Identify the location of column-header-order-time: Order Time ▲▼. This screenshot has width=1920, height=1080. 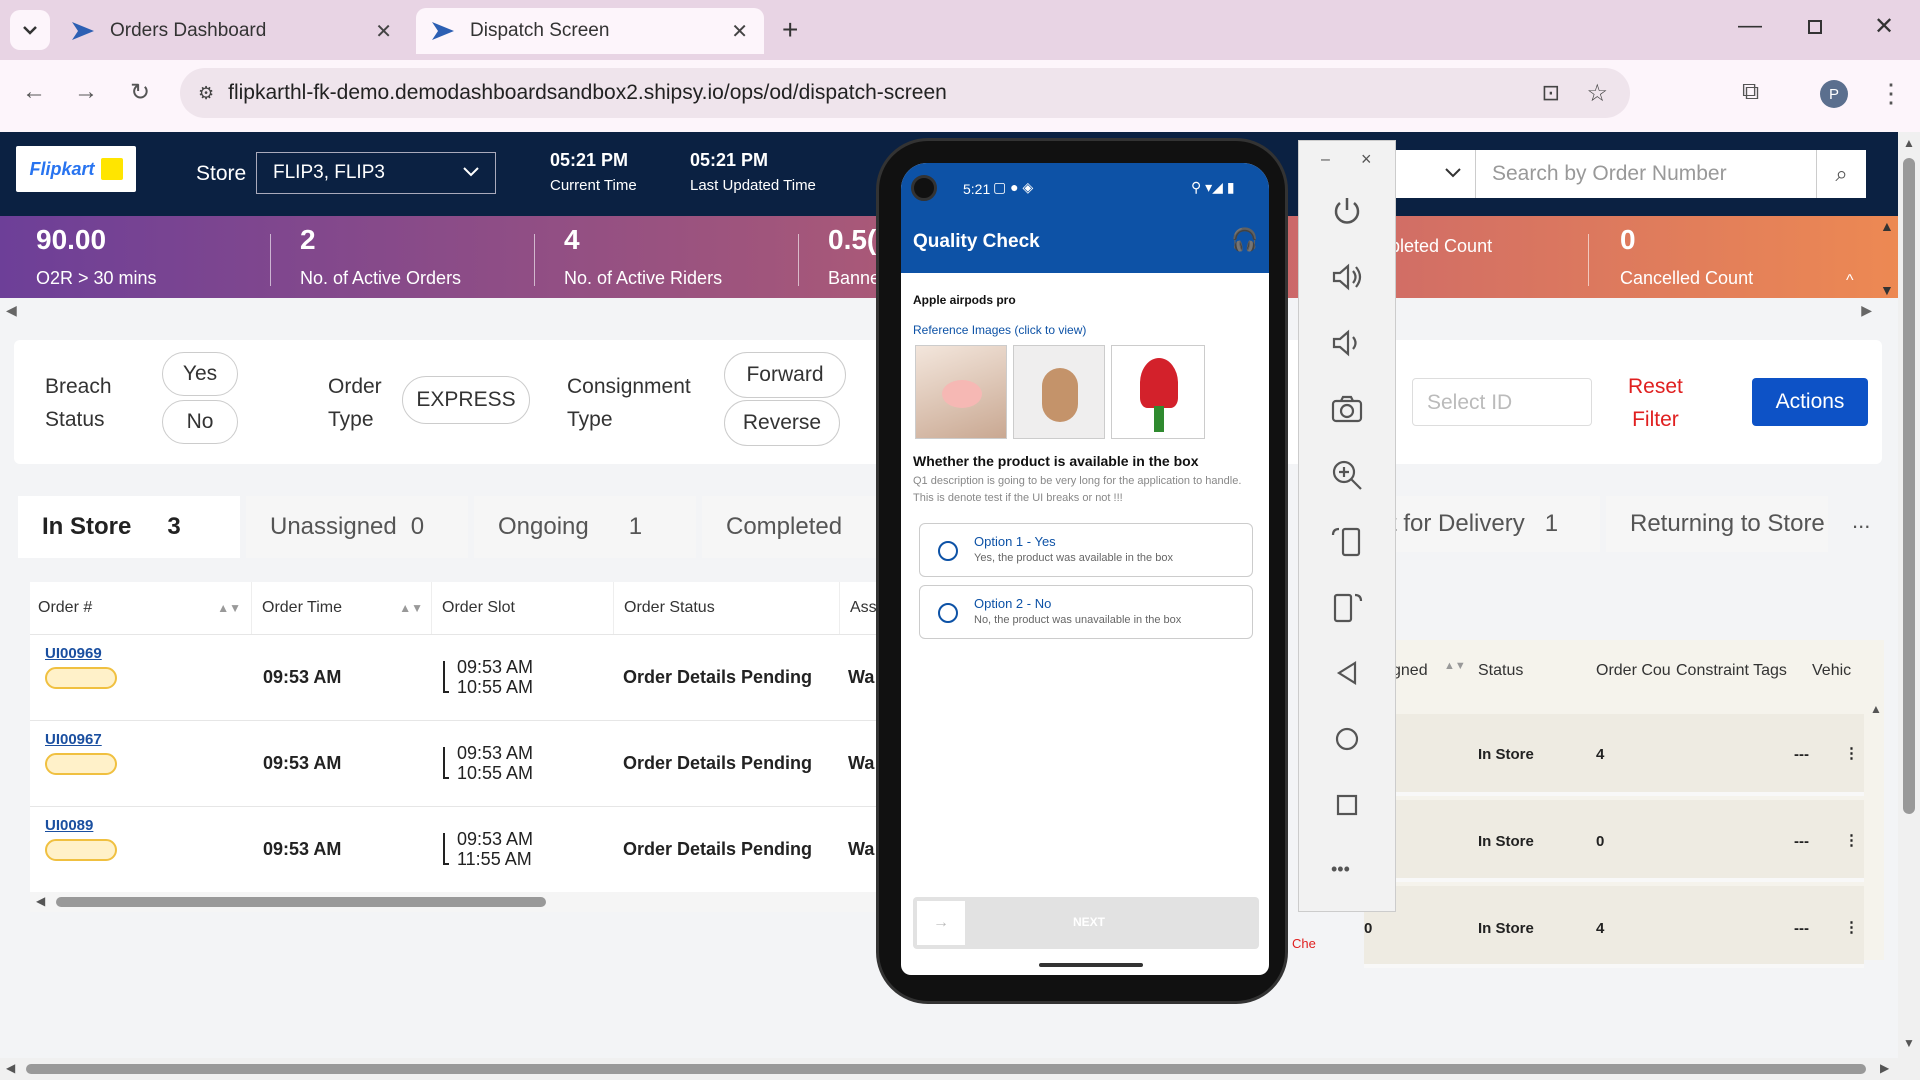
(344, 608).